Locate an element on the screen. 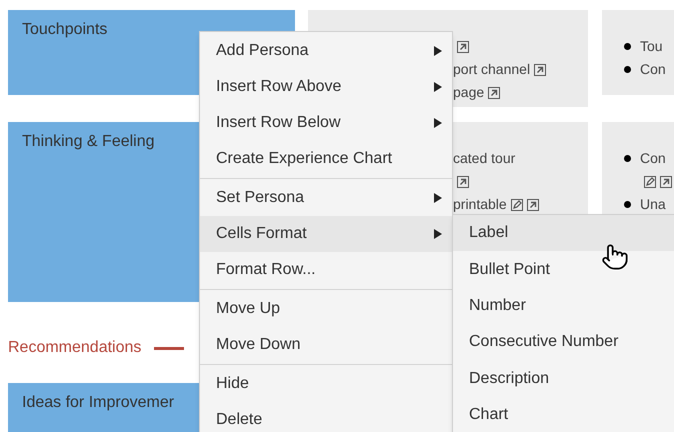 This screenshot has height=432, width=674. cell-text: cated tour is located at coordinates (484, 158).